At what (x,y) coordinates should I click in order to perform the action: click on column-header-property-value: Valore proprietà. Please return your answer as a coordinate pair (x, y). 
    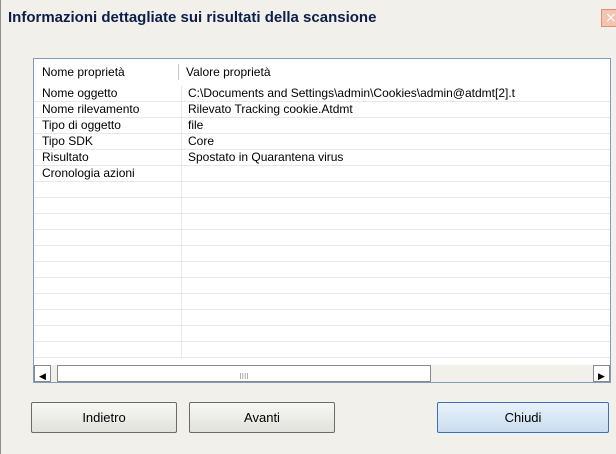
    Looking at the image, I should click on (228, 72).